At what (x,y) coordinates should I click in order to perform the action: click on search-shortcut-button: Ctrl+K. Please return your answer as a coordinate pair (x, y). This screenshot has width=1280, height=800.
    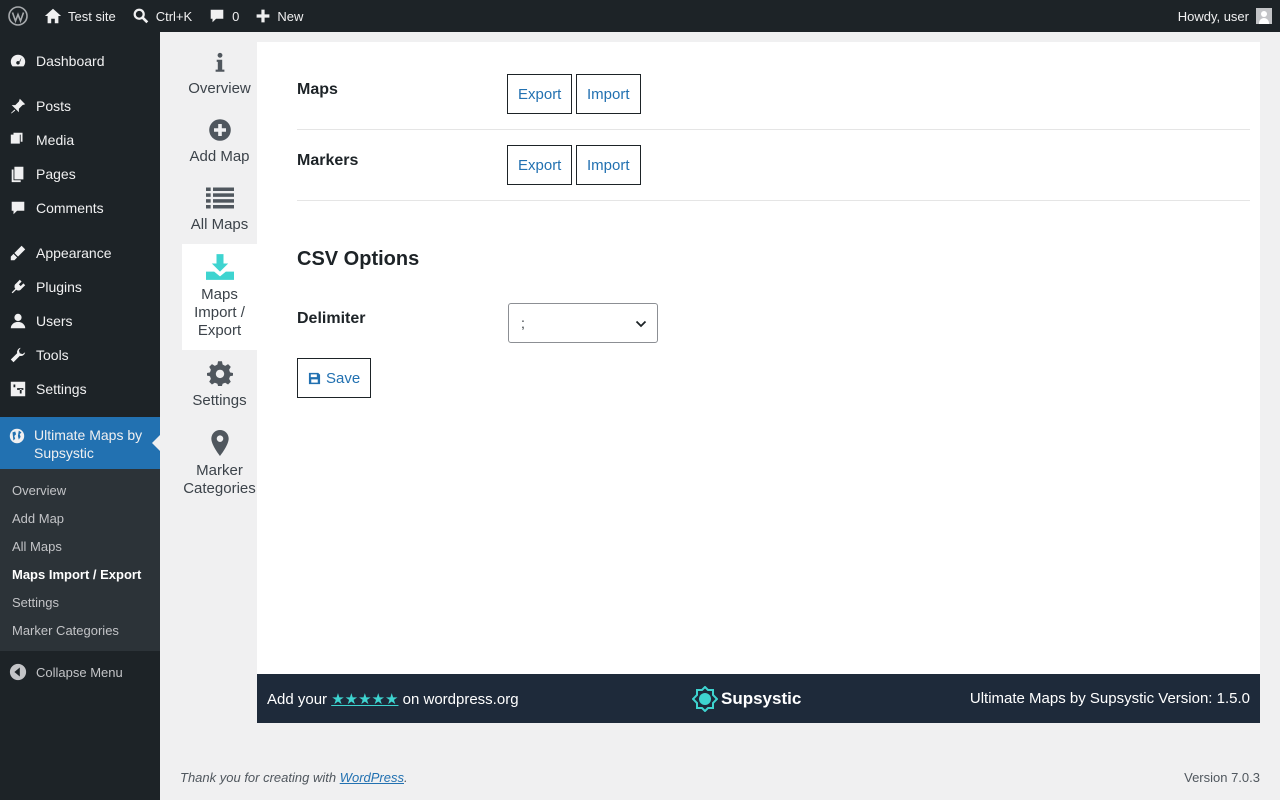
    Looking at the image, I should click on (162, 16).